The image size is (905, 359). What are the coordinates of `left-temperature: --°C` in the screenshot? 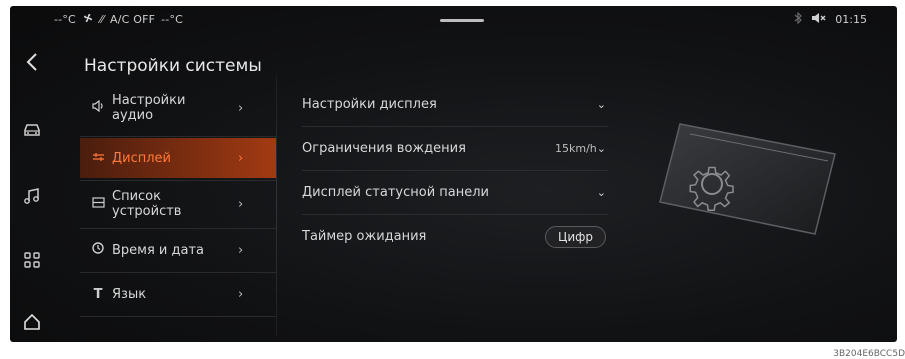 It's located at (65, 19).